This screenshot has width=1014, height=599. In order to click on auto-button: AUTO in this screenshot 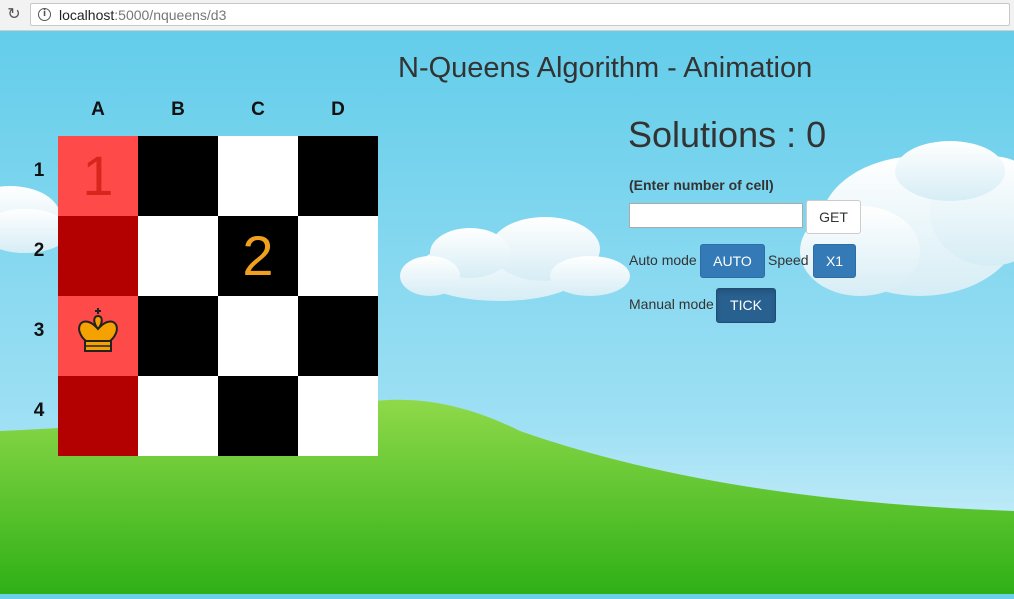, I will do `click(732, 261)`.